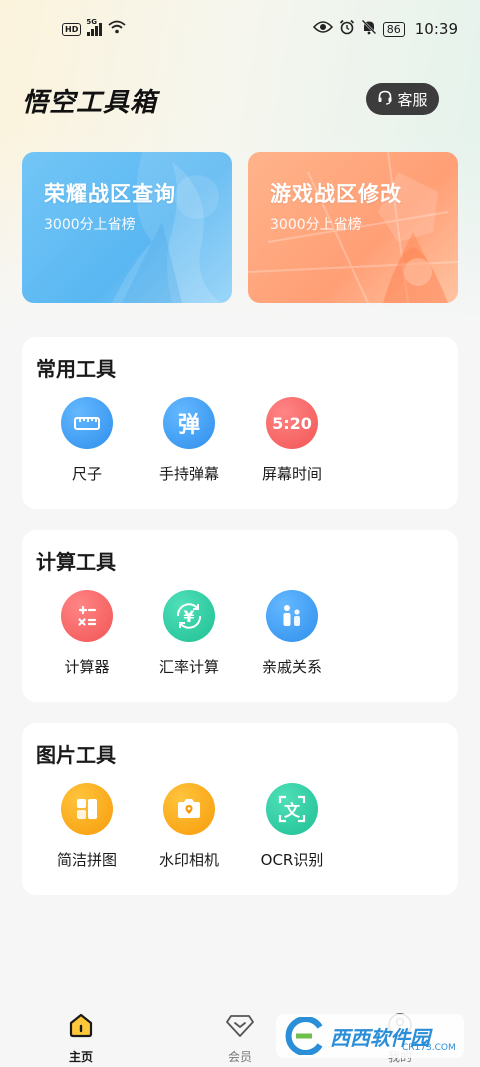 The image size is (480, 1067). I want to click on customer-service-button: 客服, so click(402, 99).